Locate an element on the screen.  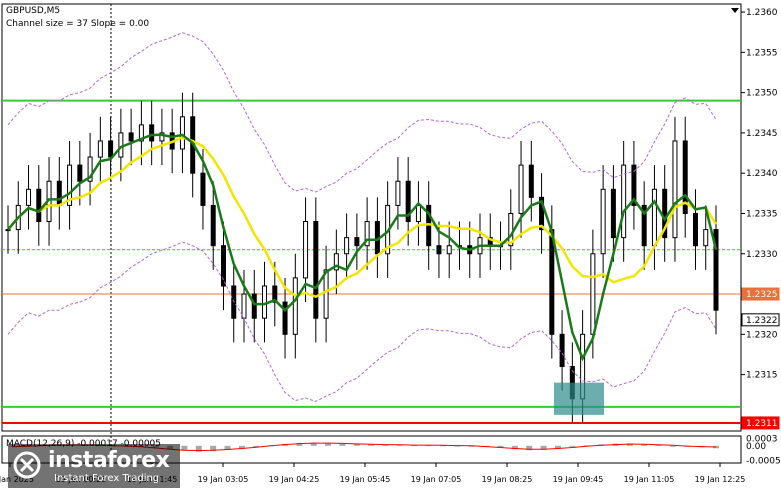
time-tick-label: 19 Jan 08:25 is located at coordinates (507, 479).